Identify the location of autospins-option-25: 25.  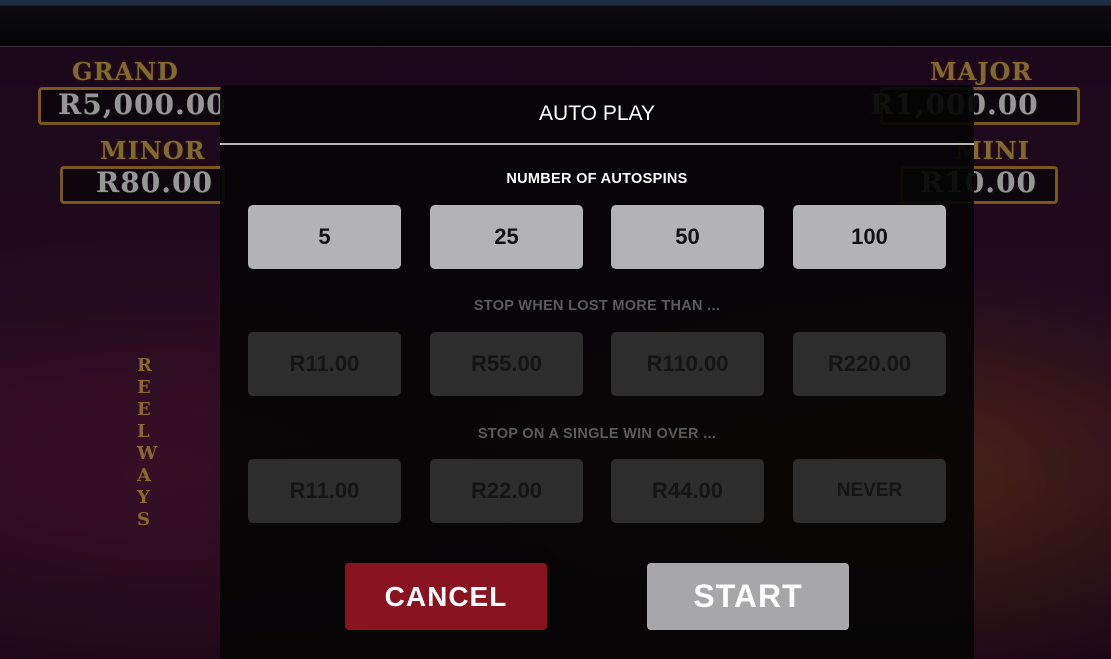
(506, 237).